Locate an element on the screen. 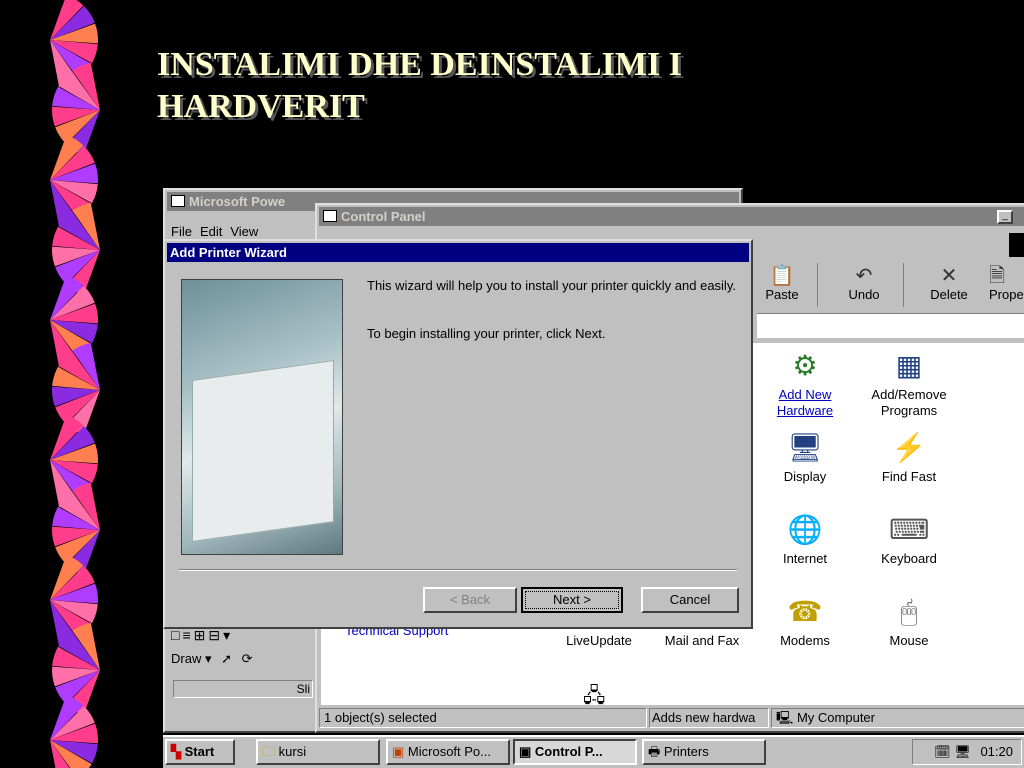  undo-label: Undo is located at coordinates (864, 294).